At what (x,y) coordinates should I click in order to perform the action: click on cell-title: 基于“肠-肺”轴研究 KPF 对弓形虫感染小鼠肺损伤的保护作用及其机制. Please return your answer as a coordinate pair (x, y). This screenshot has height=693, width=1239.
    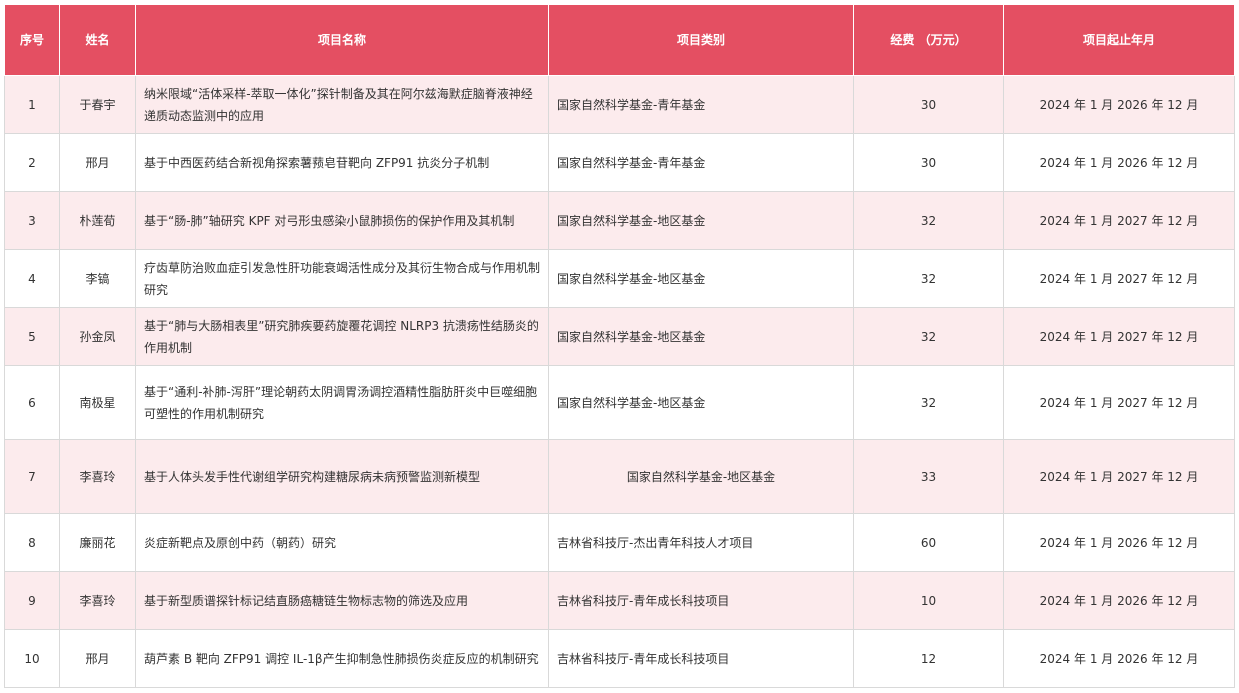
    Looking at the image, I should click on (342, 220).